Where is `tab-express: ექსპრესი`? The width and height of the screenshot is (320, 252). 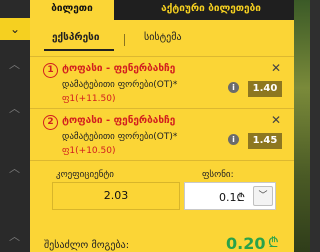 tab-express: ექსპრესი is located at coordinates (75, 37).